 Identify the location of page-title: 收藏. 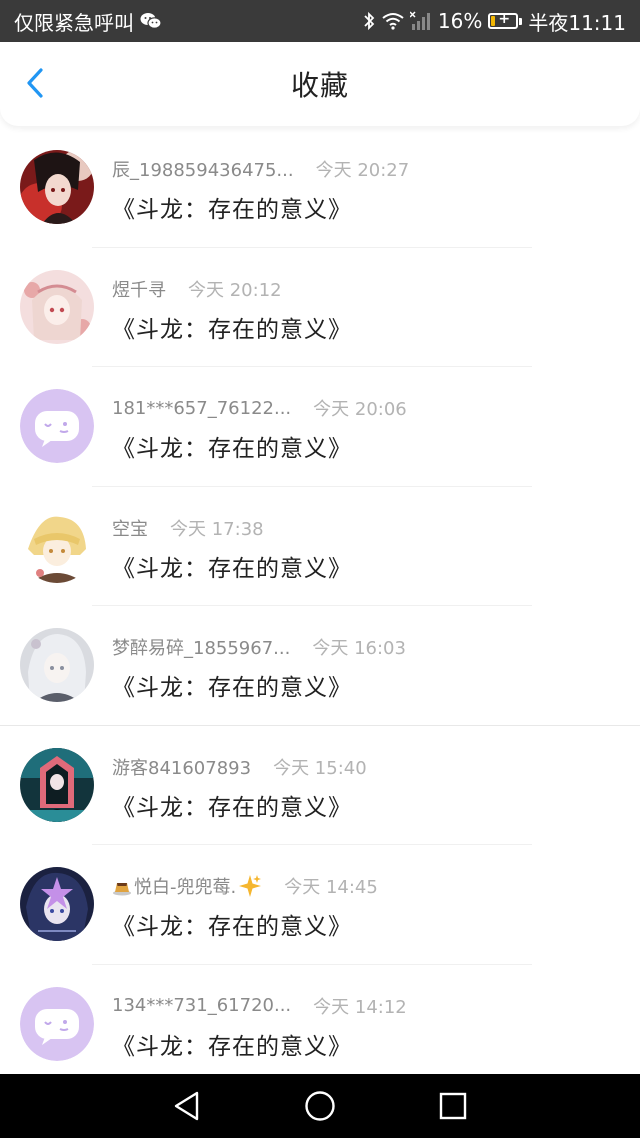
(319, 85).